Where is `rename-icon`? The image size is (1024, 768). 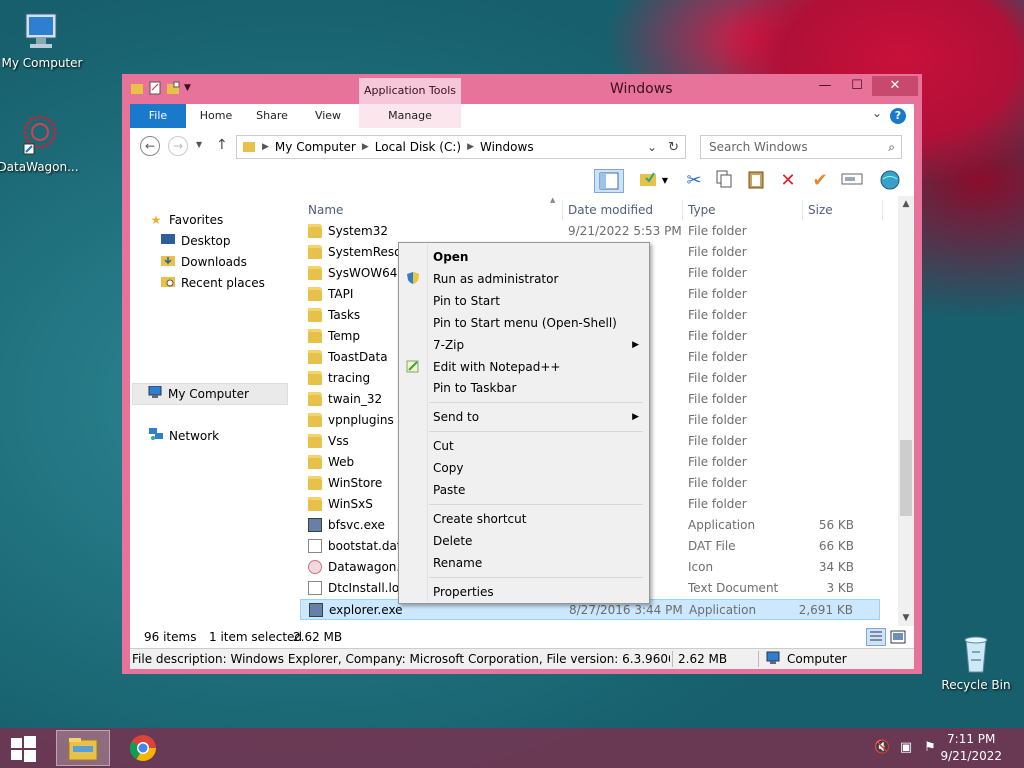 rename-icon is located at coordinates (852, 181).